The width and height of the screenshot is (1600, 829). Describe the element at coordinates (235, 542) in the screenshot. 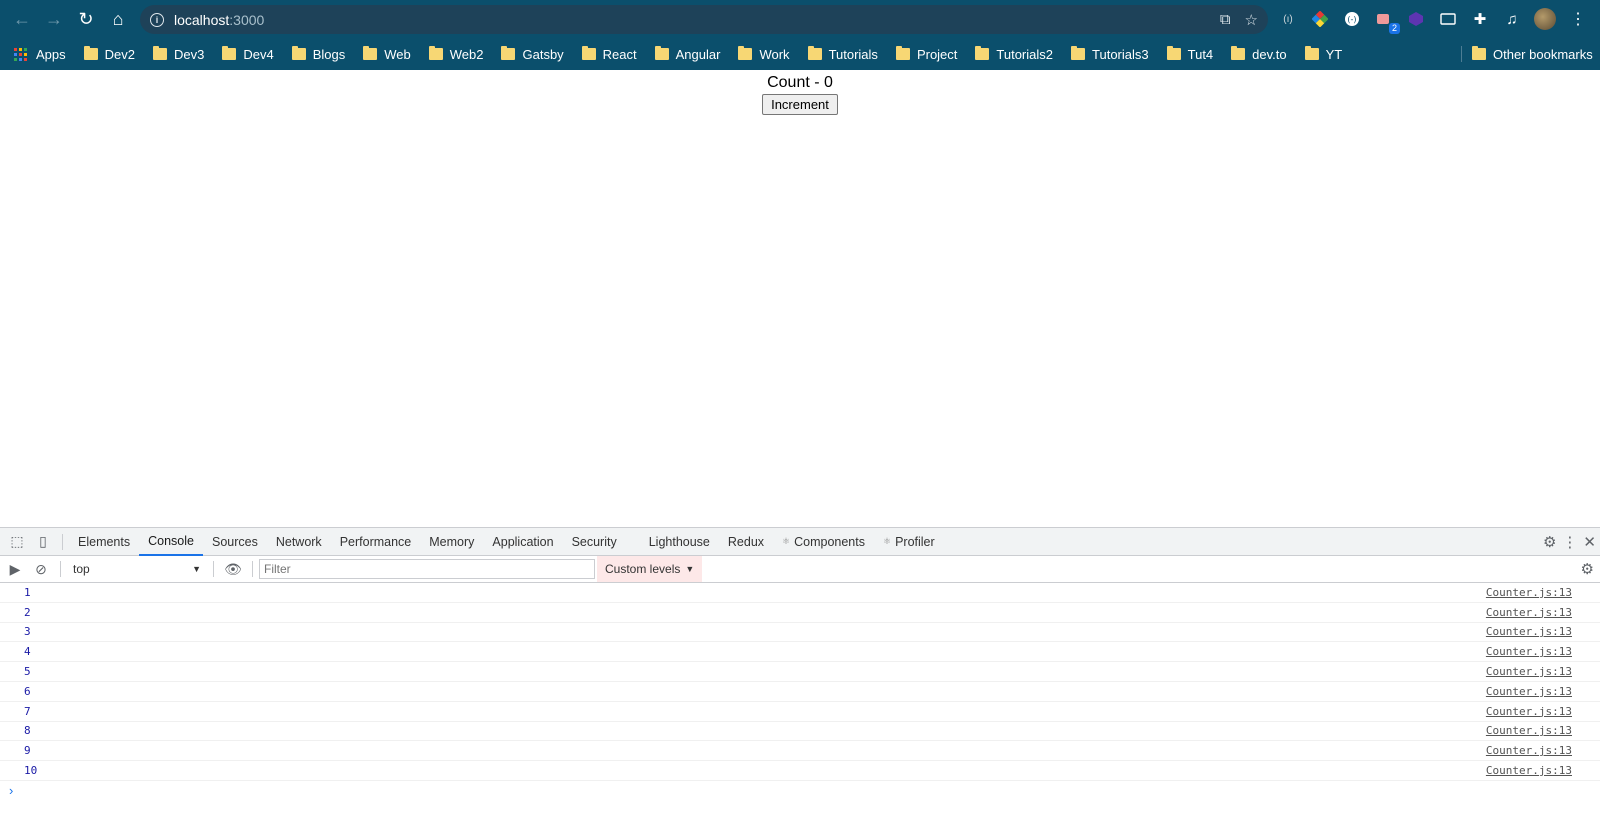

I see `tab-sources: Sources` at that location.